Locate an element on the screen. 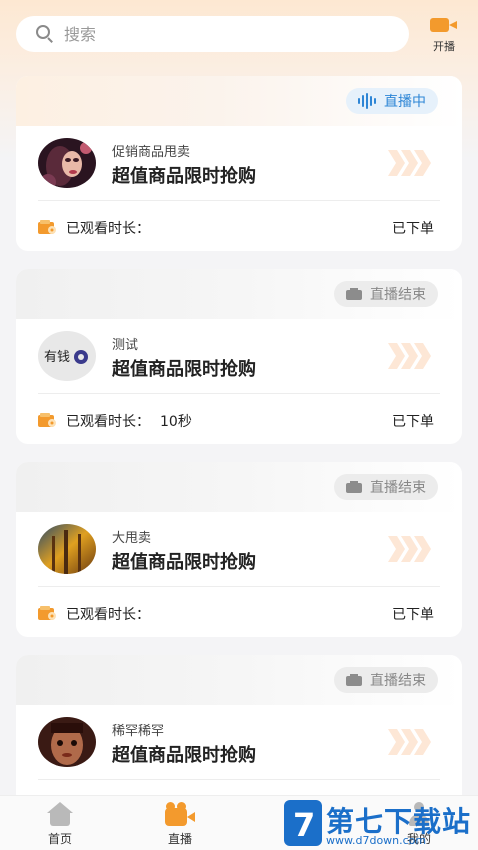 This screenshot has height=850, width=478. tab-home: 首页 is located at coordinates (60, 824).